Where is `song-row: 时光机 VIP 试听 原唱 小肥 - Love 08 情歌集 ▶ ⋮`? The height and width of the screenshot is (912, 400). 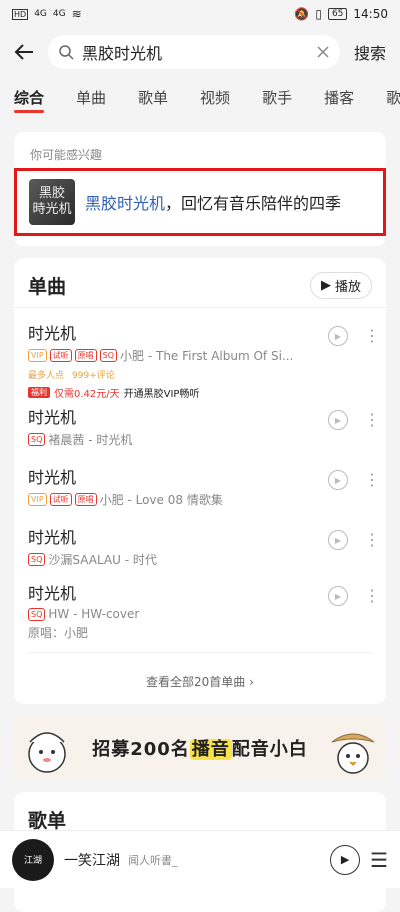
song-row: 时光机 VIP 试听 原唱 小肥 - Love 08 情歌集 ▶ ⋮ is located at coordinates (200, 494).